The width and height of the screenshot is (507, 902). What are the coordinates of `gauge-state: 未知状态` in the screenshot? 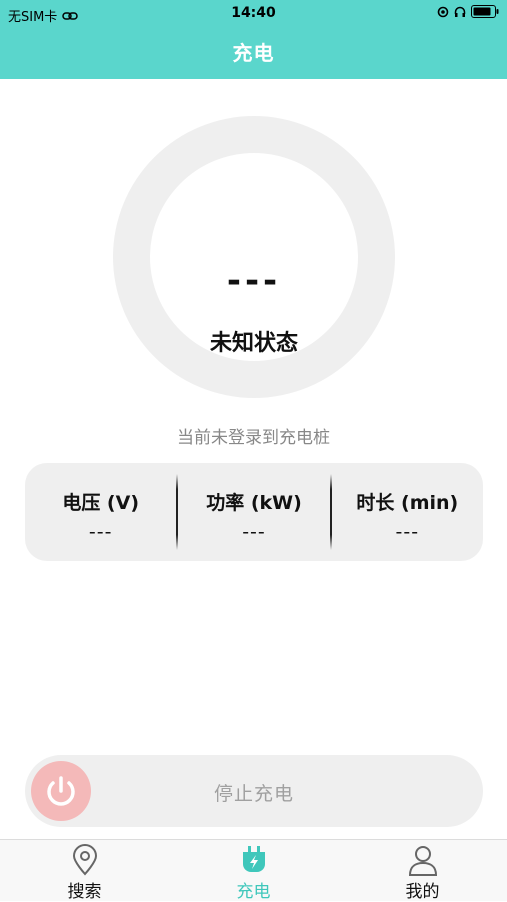 It's located at (253, 343).